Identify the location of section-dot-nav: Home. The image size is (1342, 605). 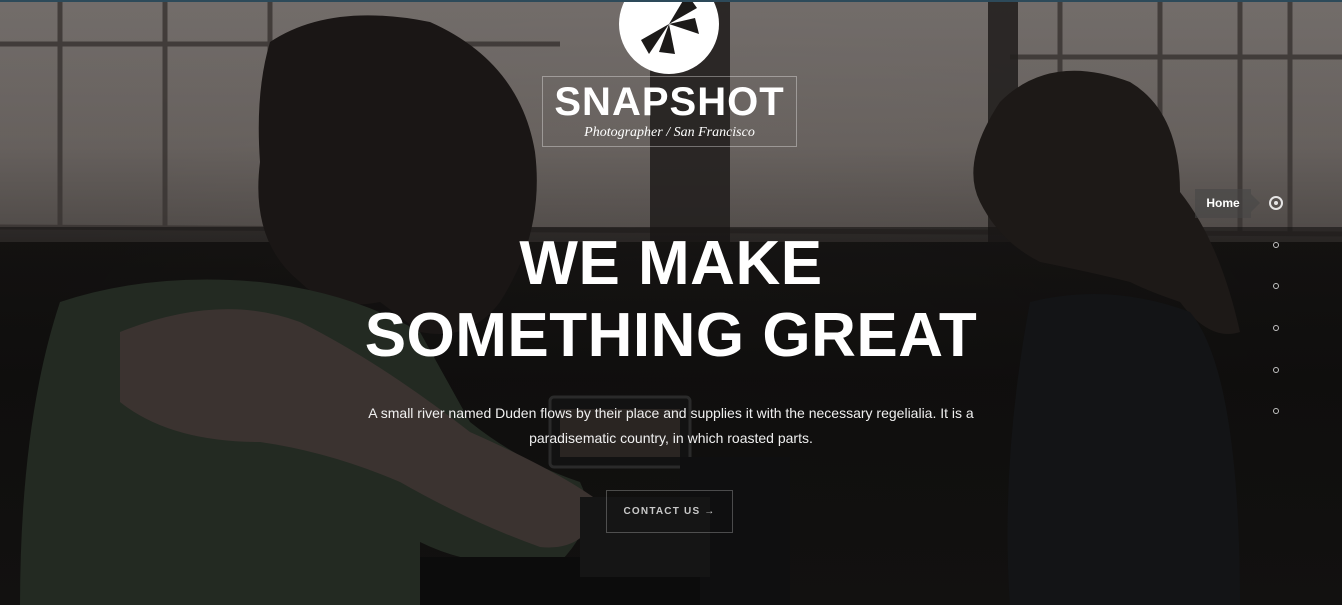
(1245, 308).